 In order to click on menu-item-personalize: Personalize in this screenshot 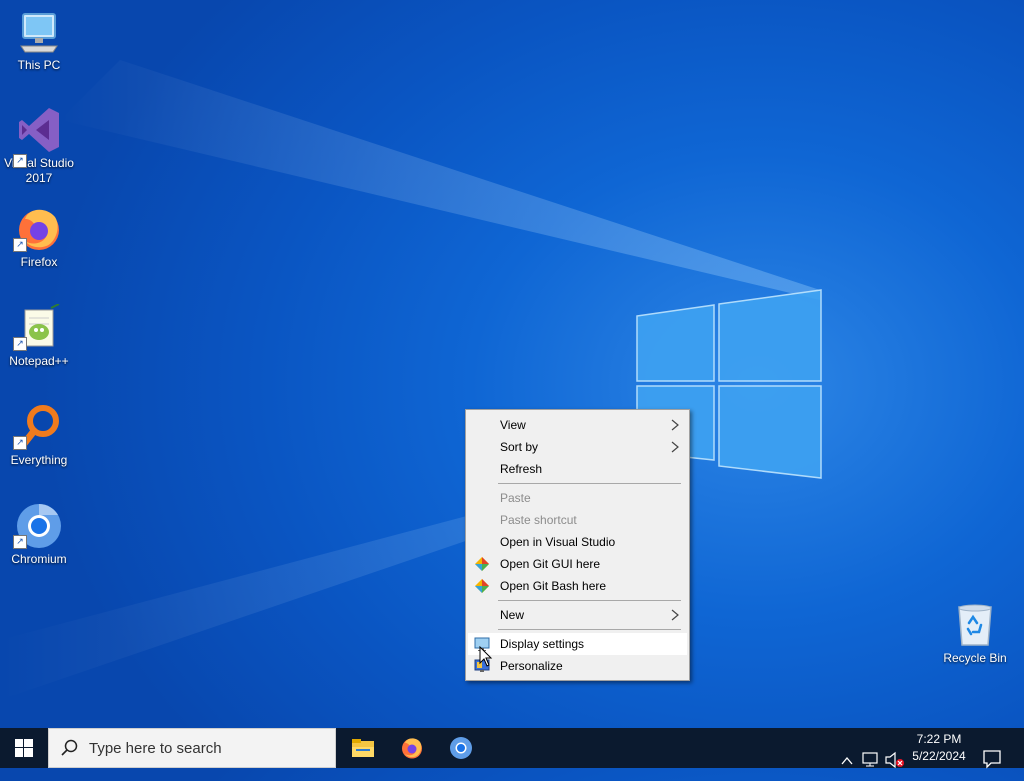, I will do `click(577, 666)`.